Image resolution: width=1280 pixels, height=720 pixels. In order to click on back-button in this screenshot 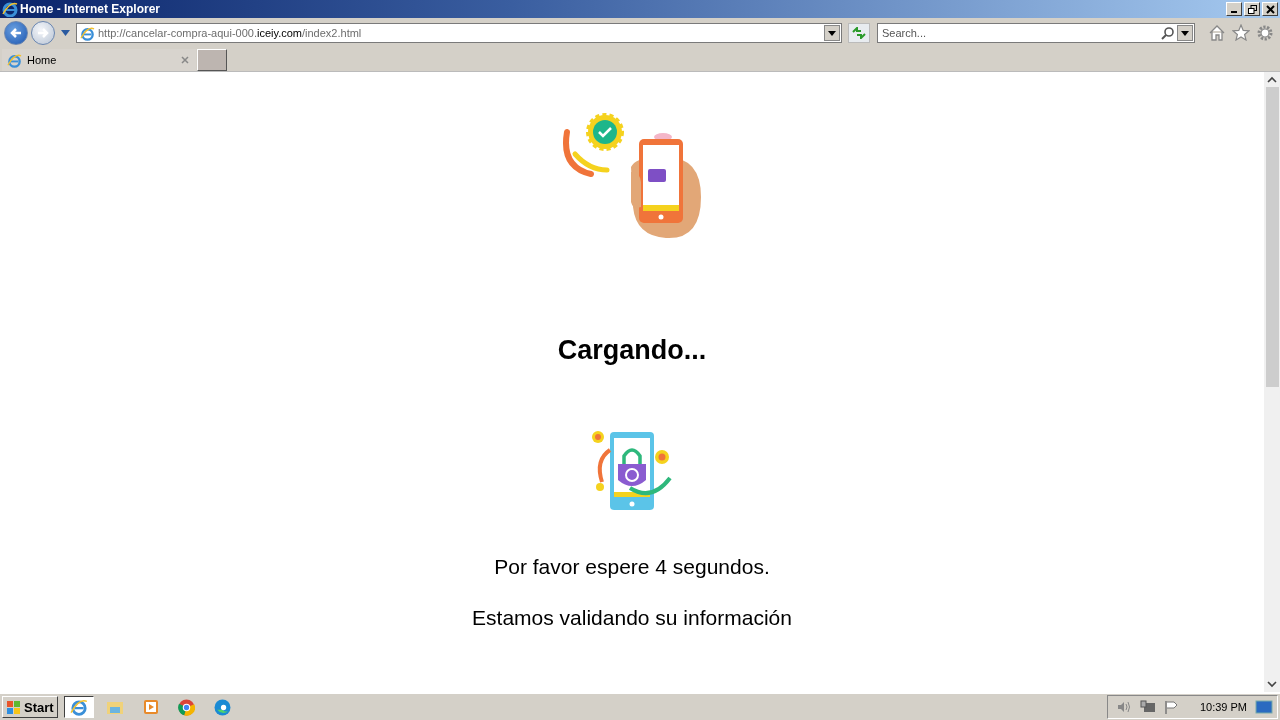, I will do `click(16, 33)`.